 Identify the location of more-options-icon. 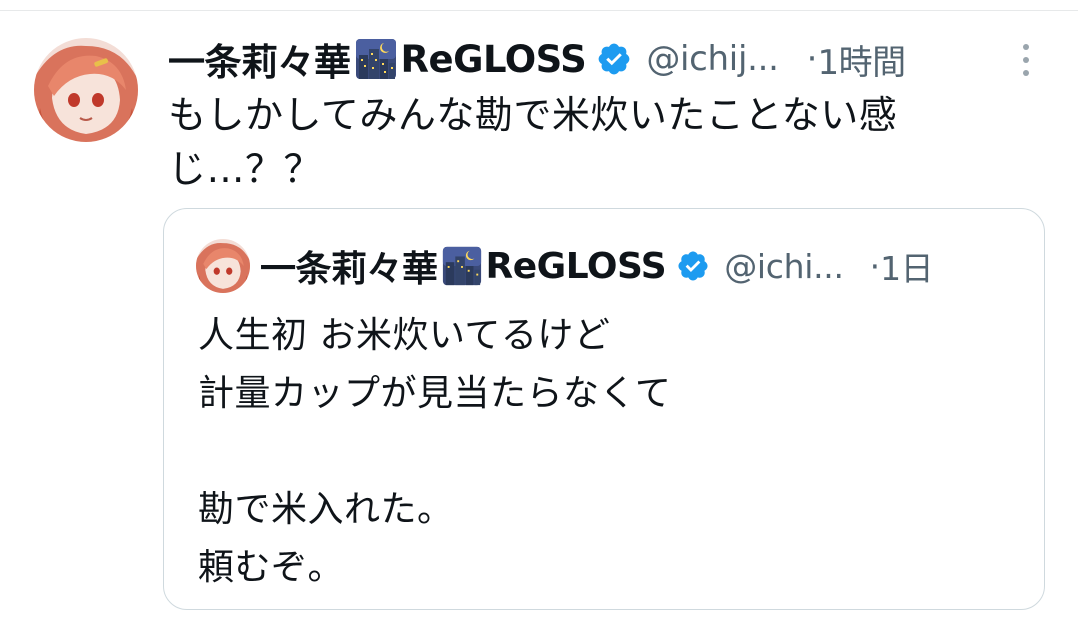
(1026, 60).